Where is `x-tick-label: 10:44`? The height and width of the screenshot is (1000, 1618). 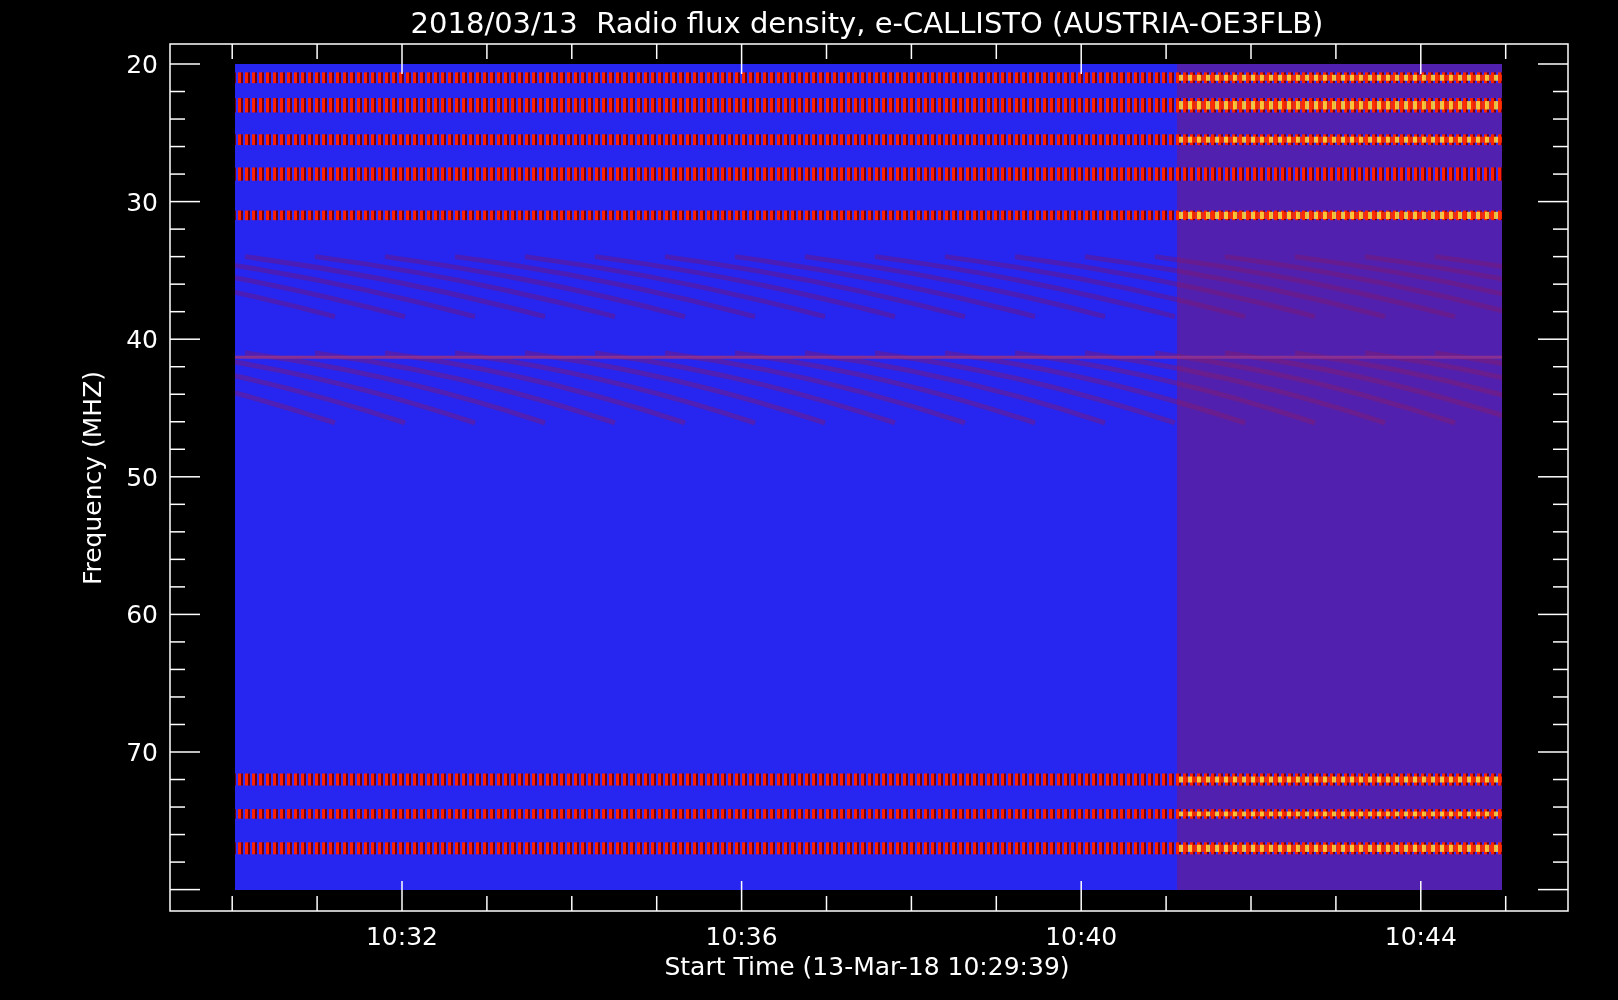
x-tick-label: 10:44 is located at coordinates (1420, 936).